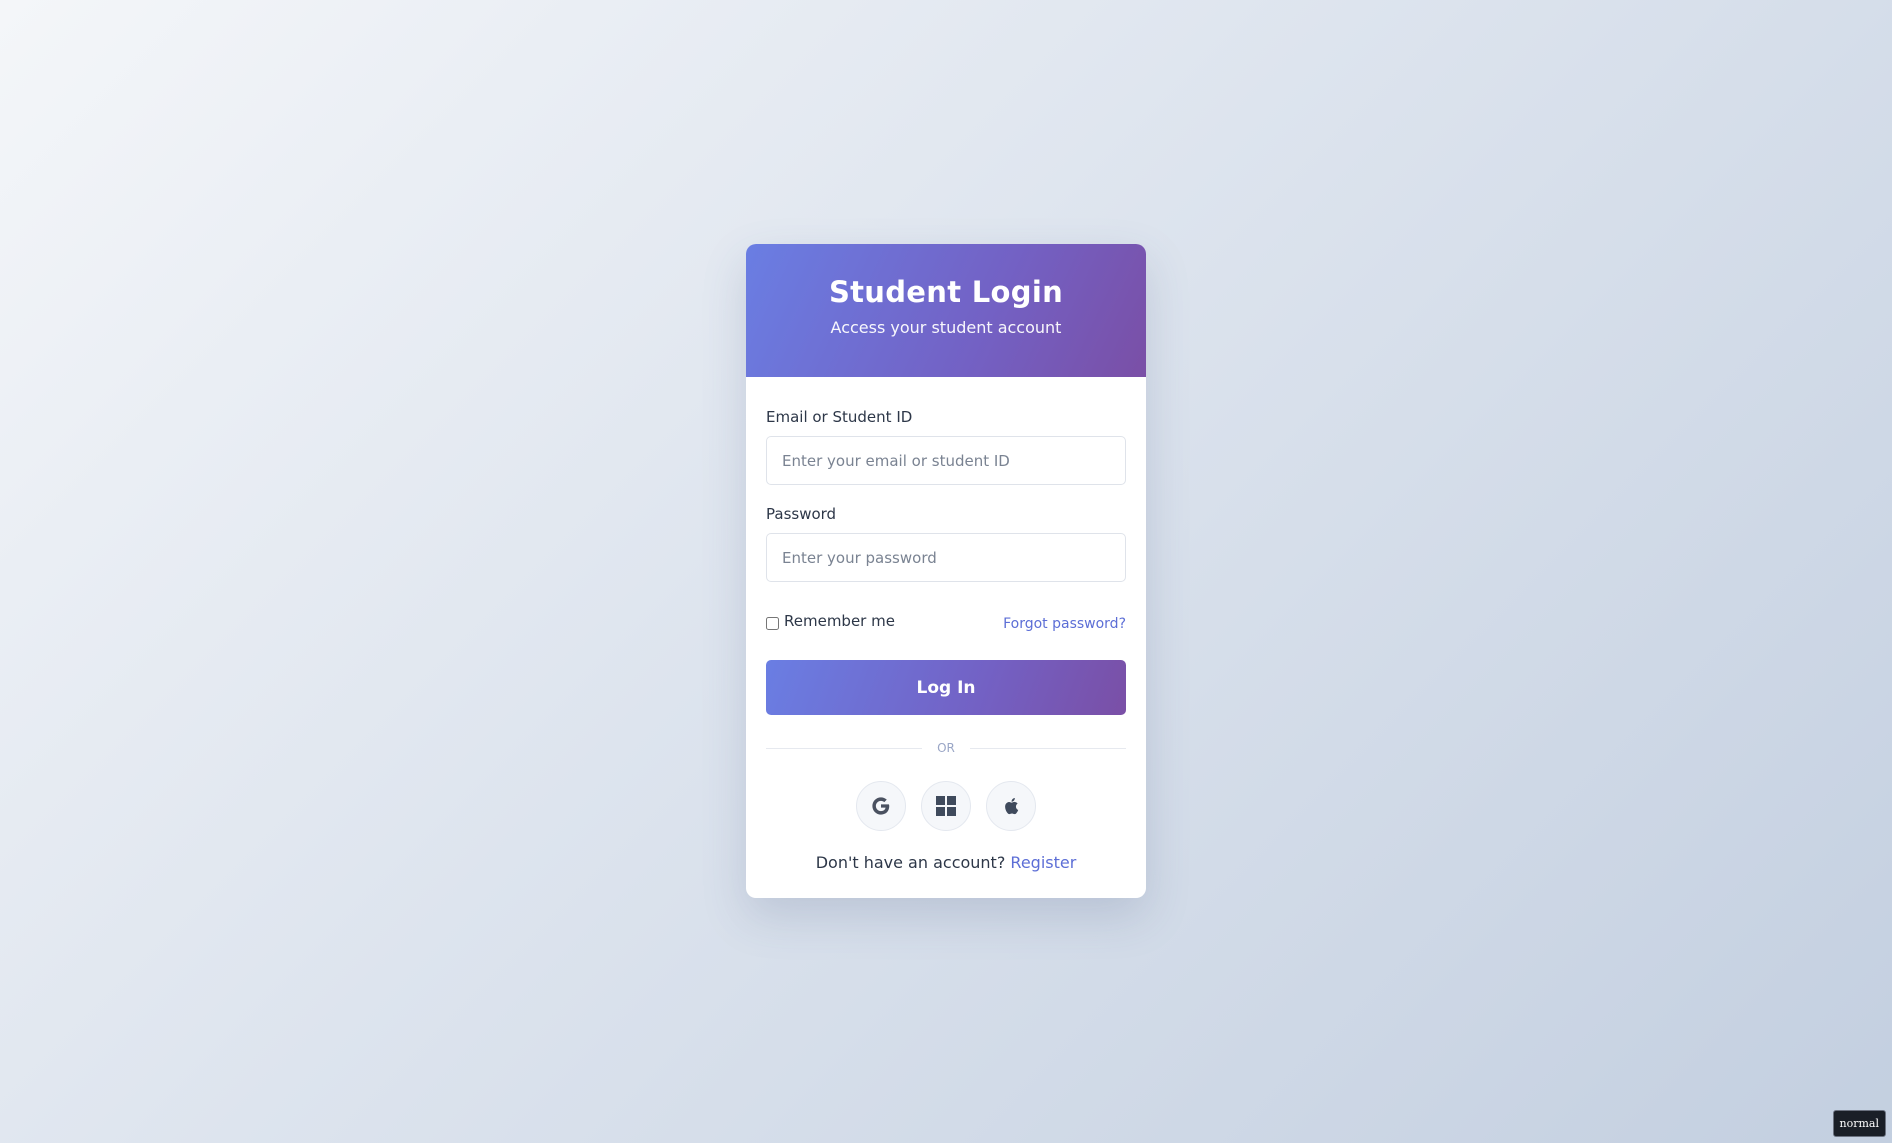  I want to click on mode-badge: normal, so click(1859, 1123).